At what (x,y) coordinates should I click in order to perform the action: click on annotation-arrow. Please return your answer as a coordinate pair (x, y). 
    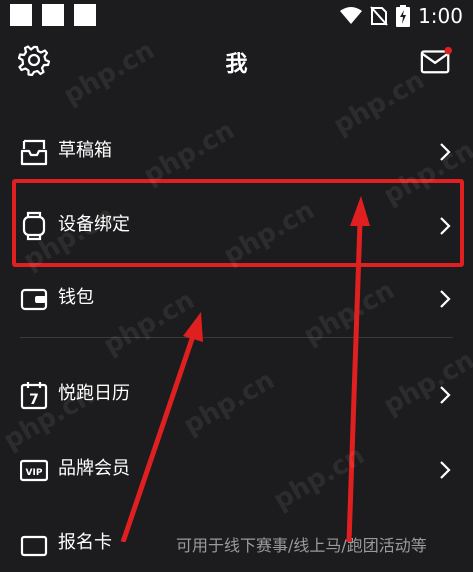
    Looking at the image, I should click on (163, 427).